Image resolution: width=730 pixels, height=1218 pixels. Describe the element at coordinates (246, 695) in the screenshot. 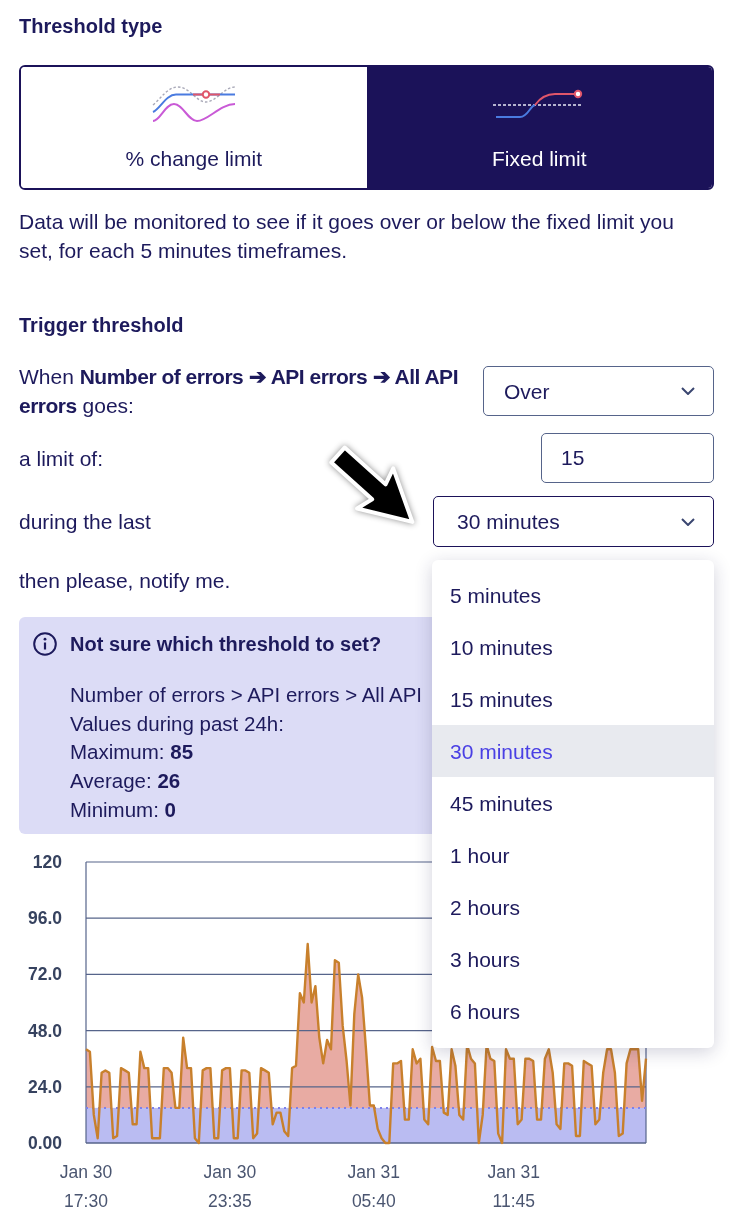

I see `info-text: Number of errors > API errors > All API` at that location.